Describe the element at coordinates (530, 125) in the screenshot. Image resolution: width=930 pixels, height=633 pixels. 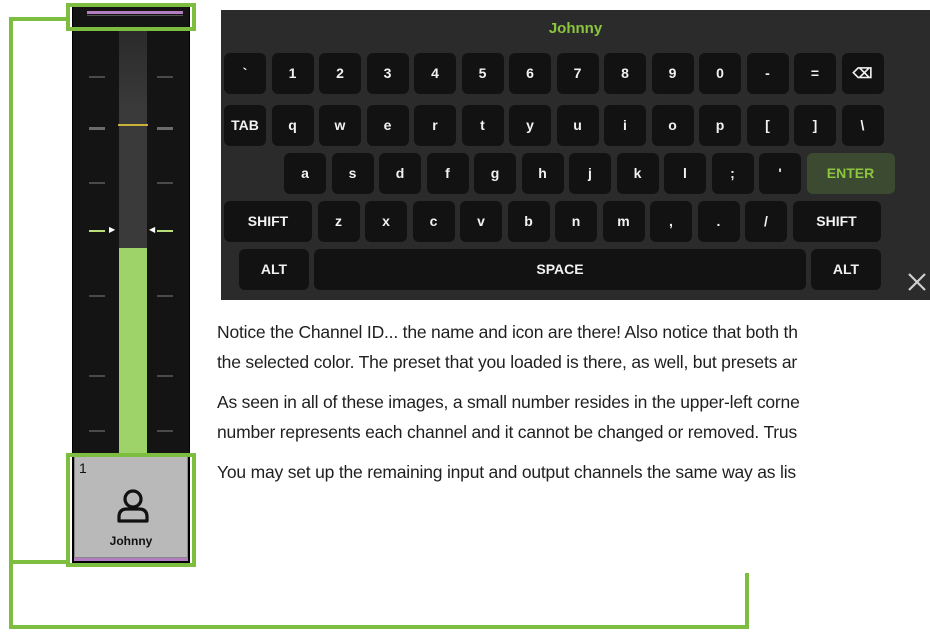
I see `key: y` at that location.